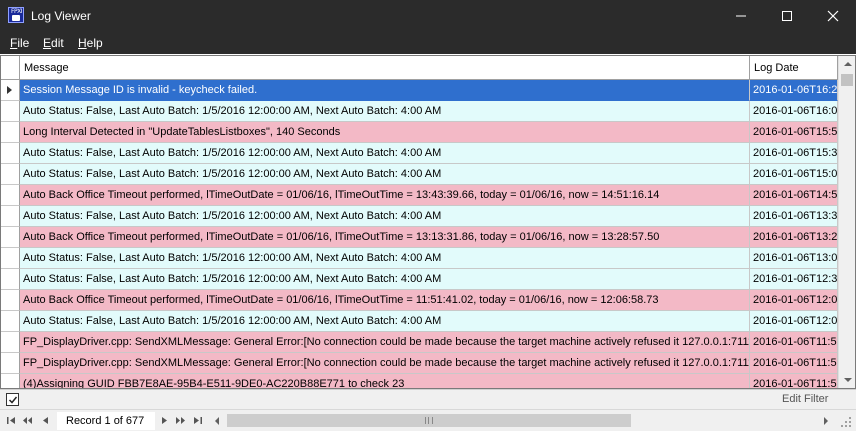 The width and height of the screenshot is (856, 431). What do you see at coordinates (794, 68) in the screenshot?
I see `column-header-log-date: Log Date` at bounding box center [794, 68].